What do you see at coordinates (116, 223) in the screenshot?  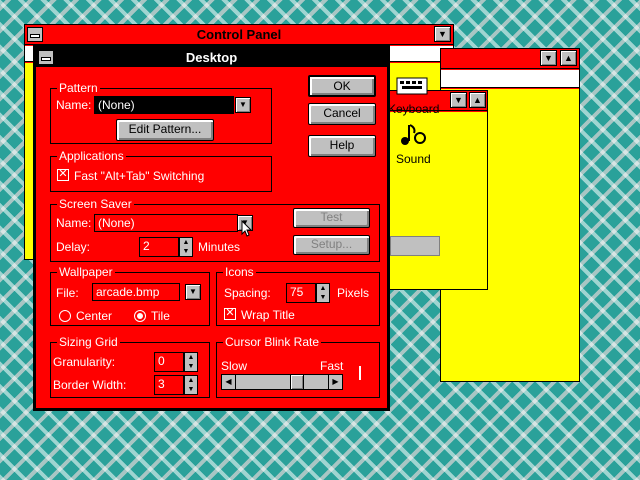 I see `screen-saver-name-value: (None)` at bounding box center [116, 223].